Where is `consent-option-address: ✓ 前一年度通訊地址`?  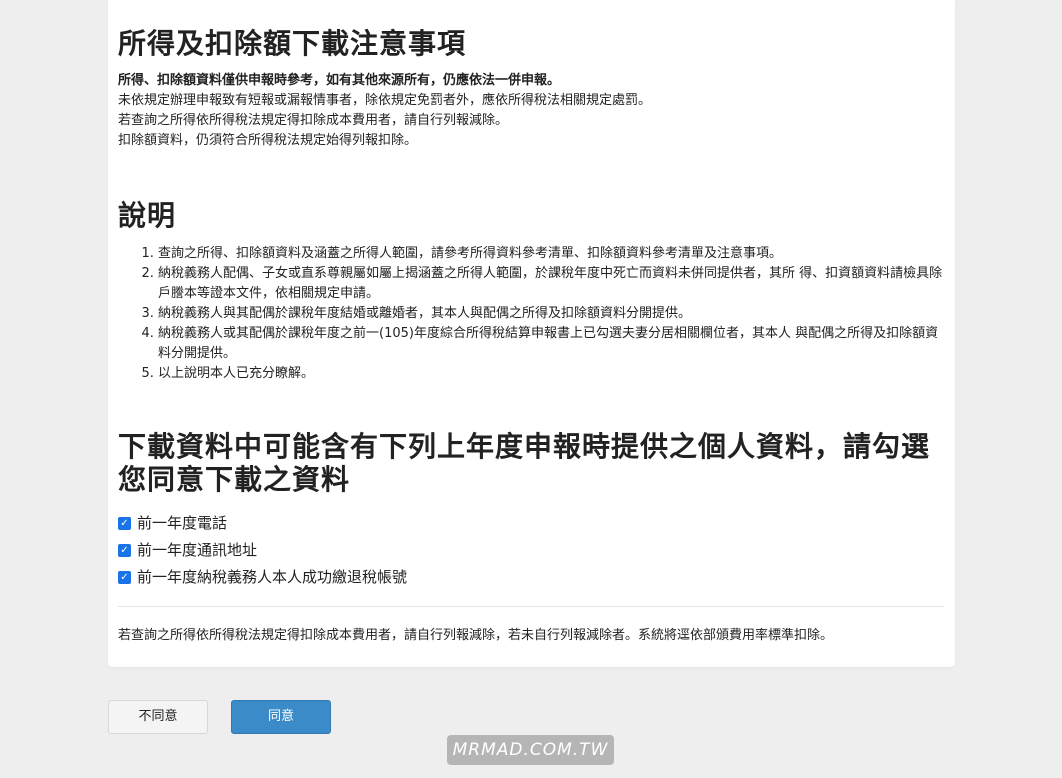
consent-option-address: ✓ 前一年度通訊地址 is located at coordinates (262, 550).